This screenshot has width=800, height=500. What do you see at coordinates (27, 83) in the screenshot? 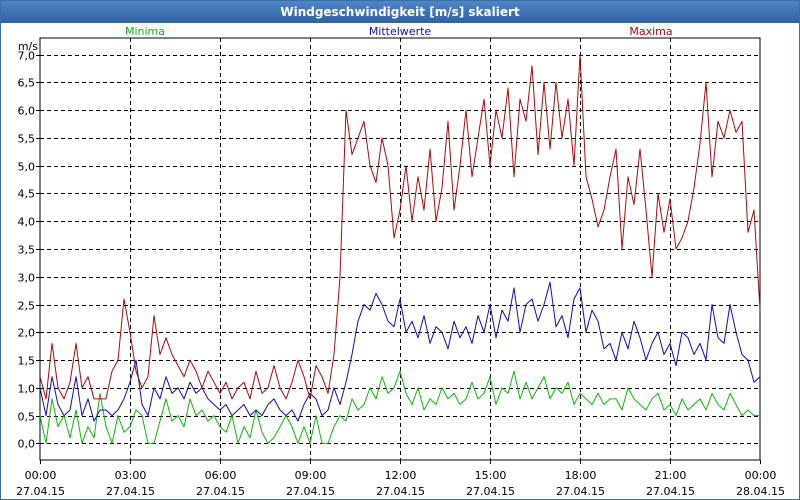
I see `y-tick-label: 6,5` at bounding box center [27, 83].